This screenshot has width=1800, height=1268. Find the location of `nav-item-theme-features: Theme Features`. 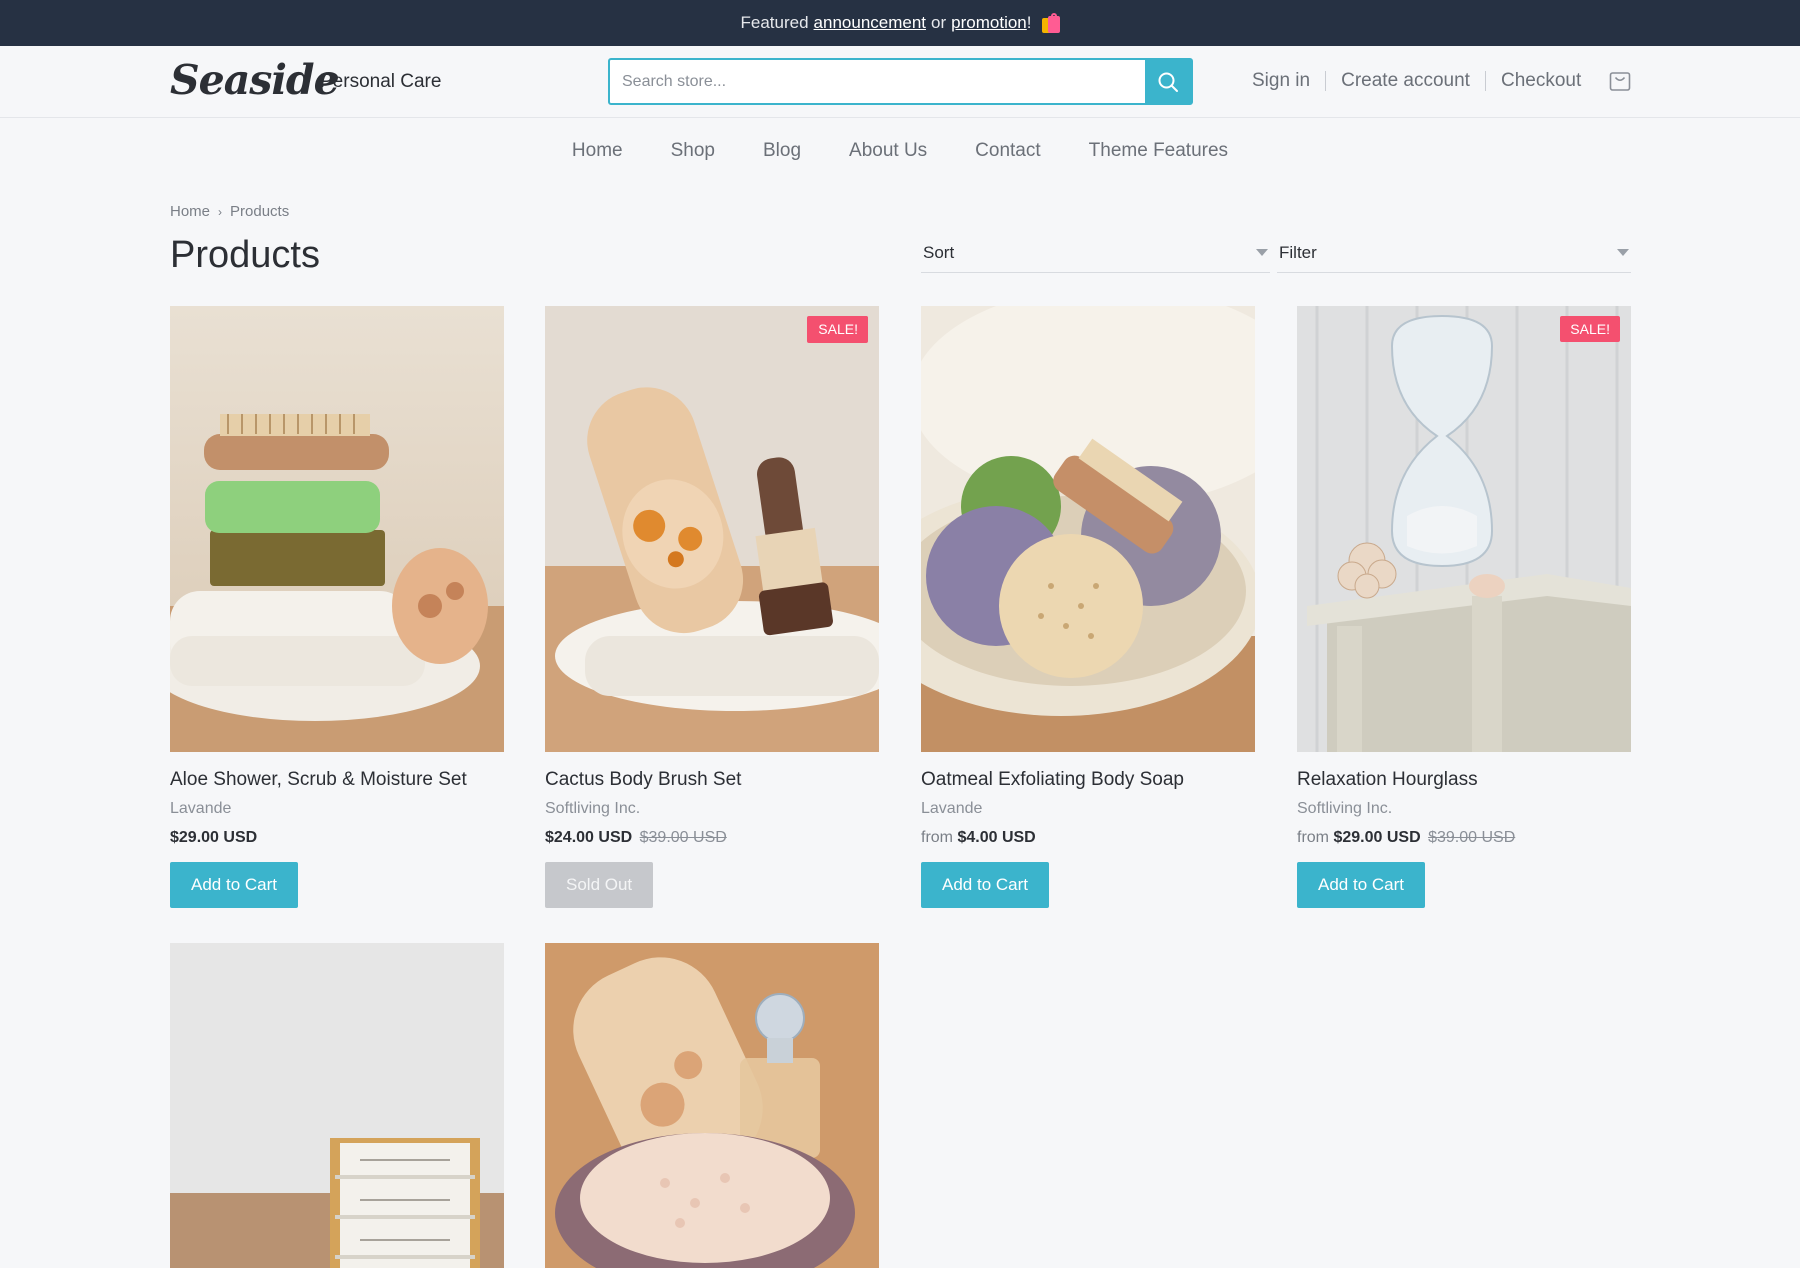

nav-item-theme-features: Theme Features is located at coordinates (1158, 151).